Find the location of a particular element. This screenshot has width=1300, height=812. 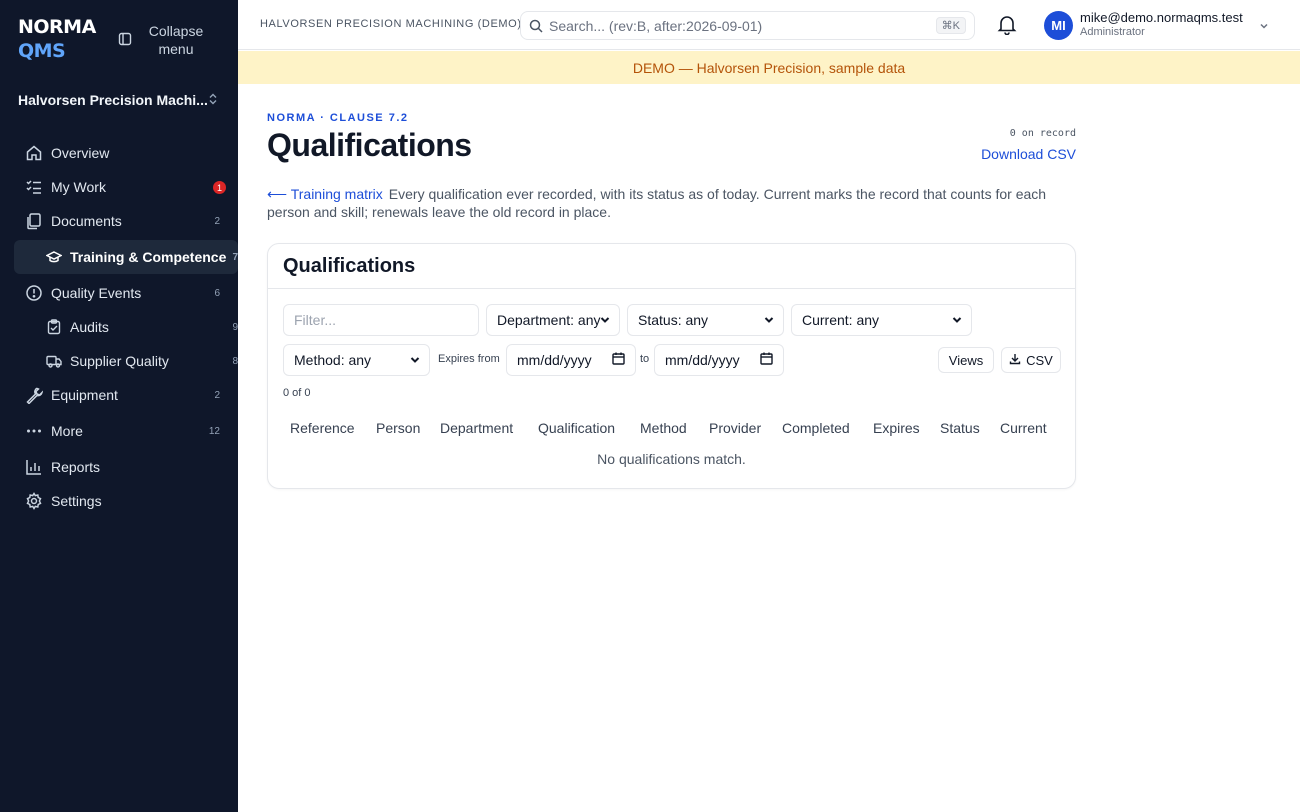

column-header-method: Method is located at coordinates (663, 428).